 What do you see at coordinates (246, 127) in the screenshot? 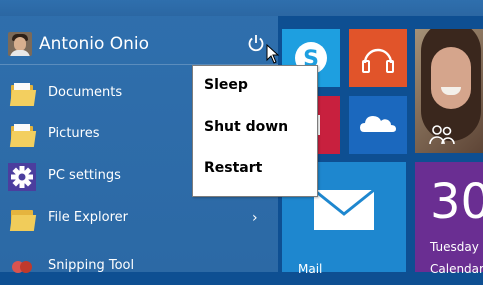
I see `shut-down-option: Shut down` at bounding box center [246, 127].